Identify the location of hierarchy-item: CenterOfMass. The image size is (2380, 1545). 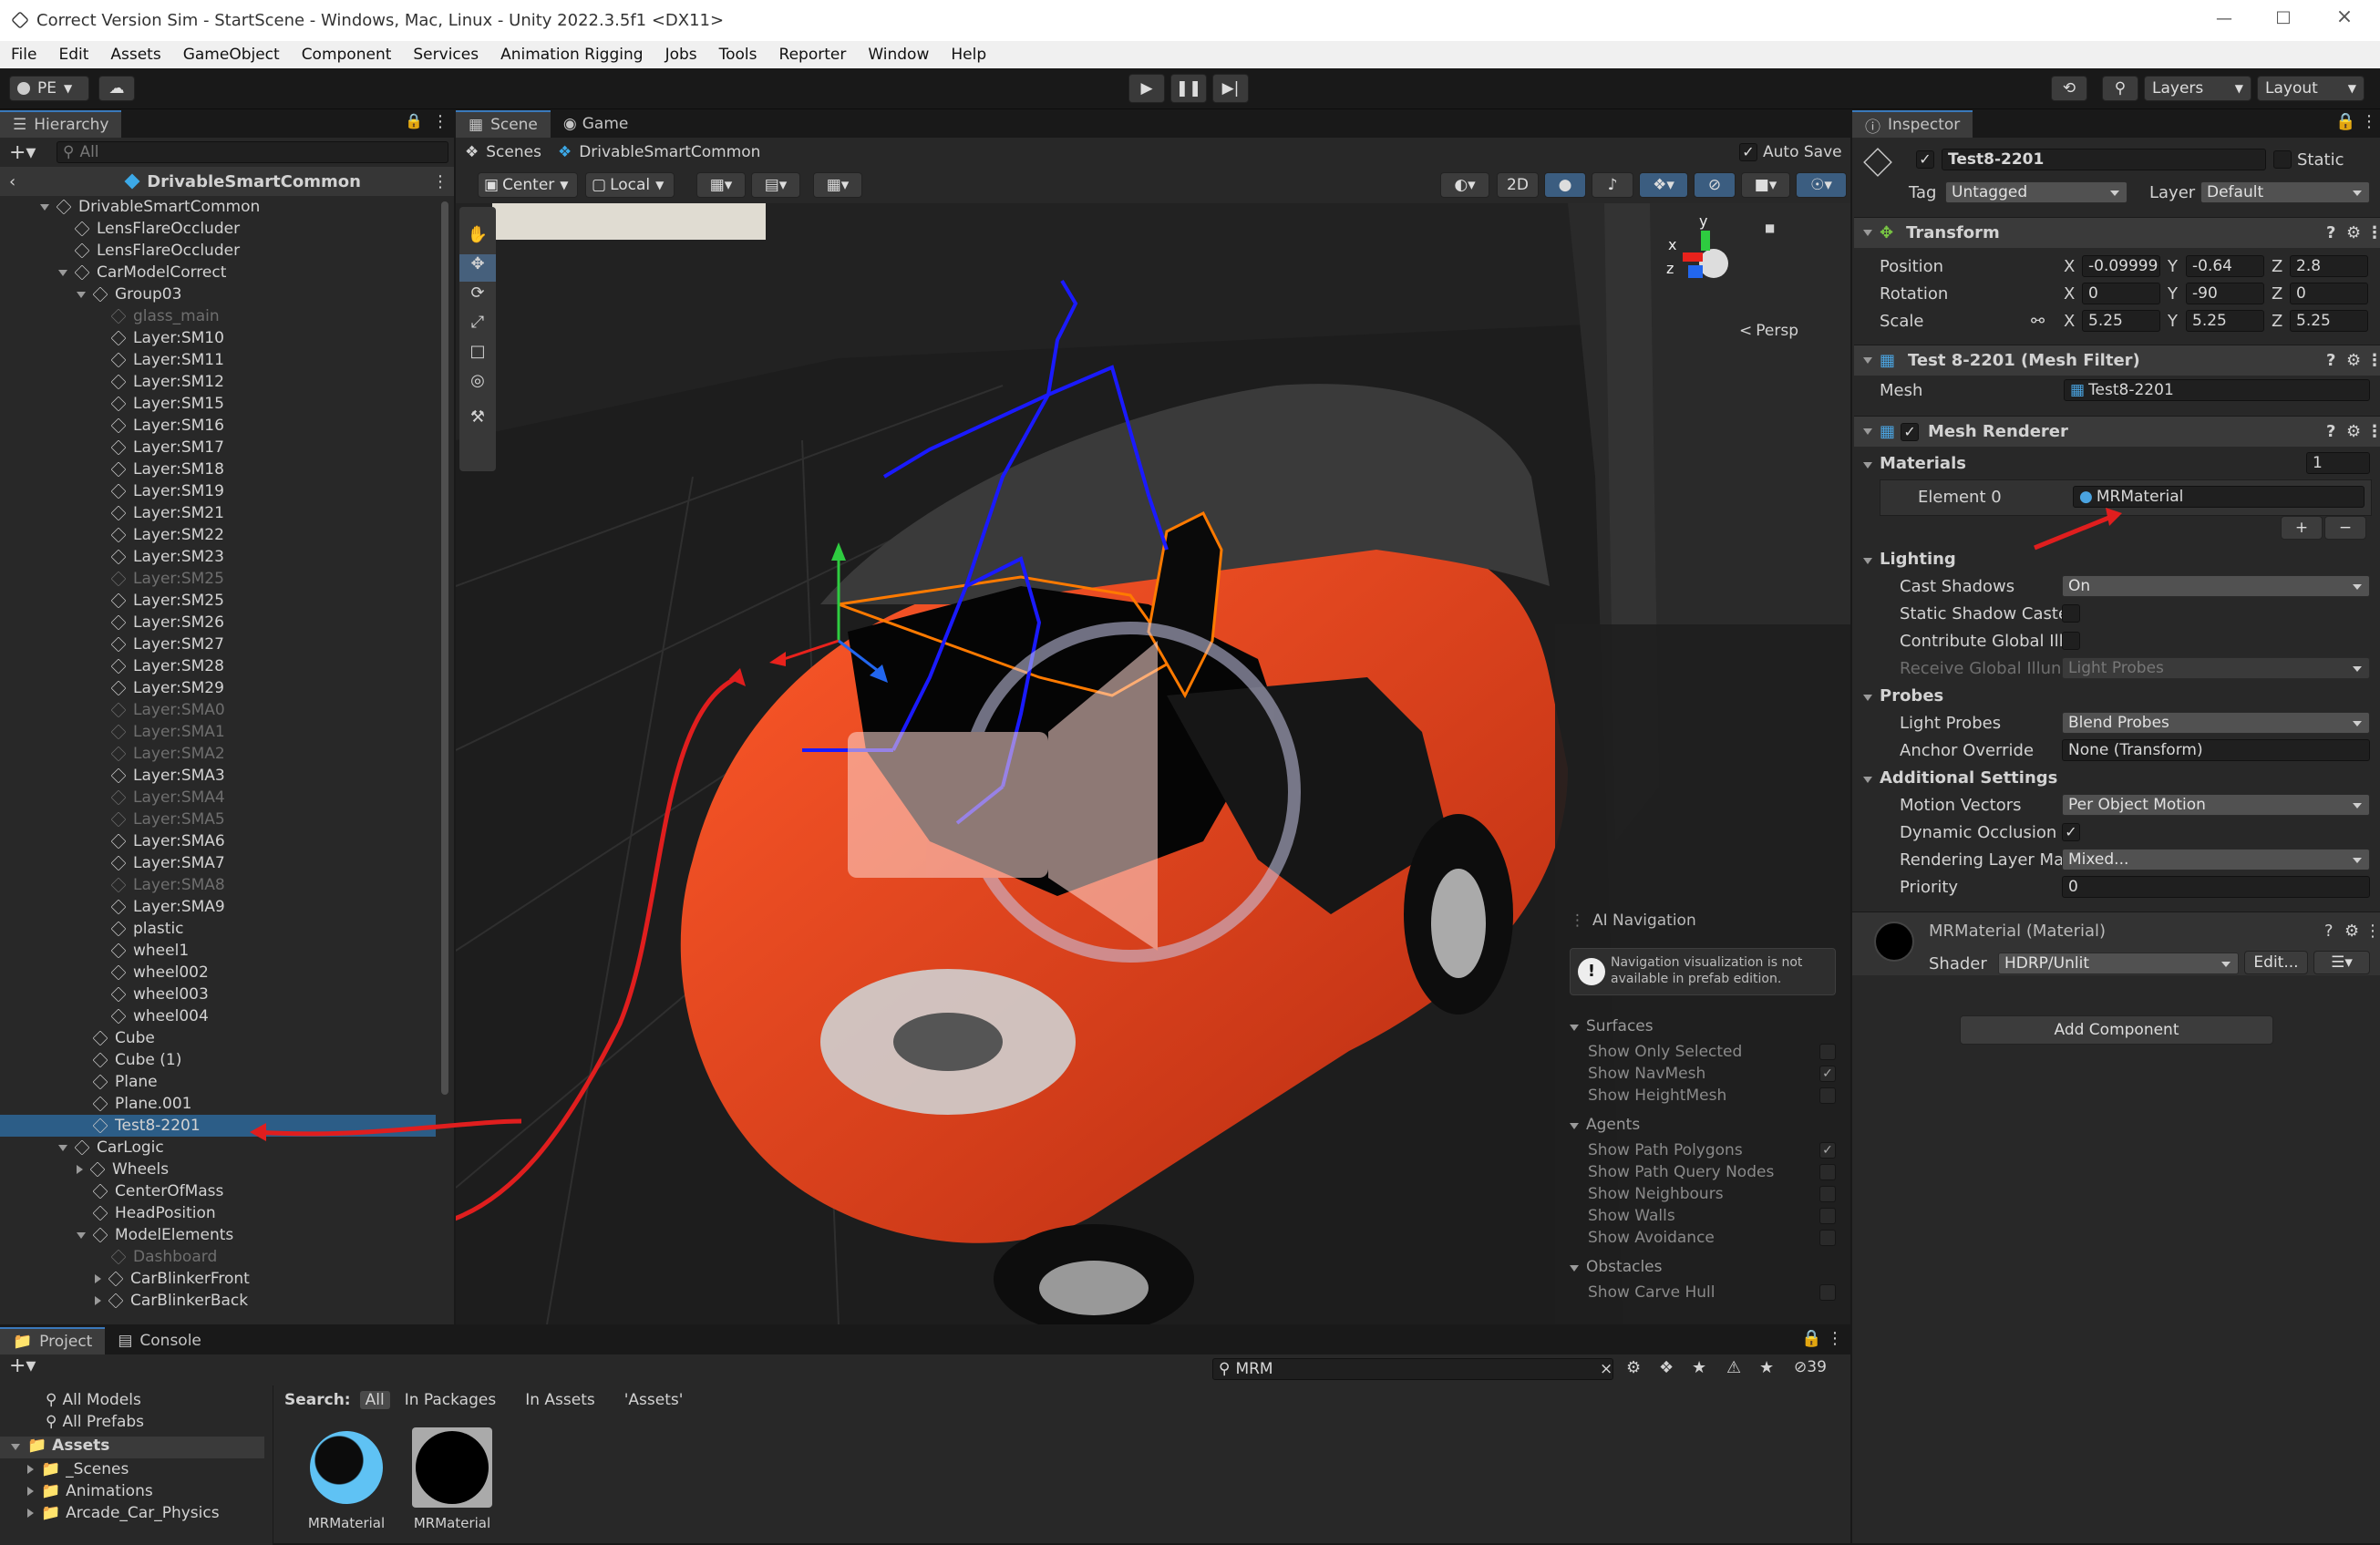
(218, 1191).